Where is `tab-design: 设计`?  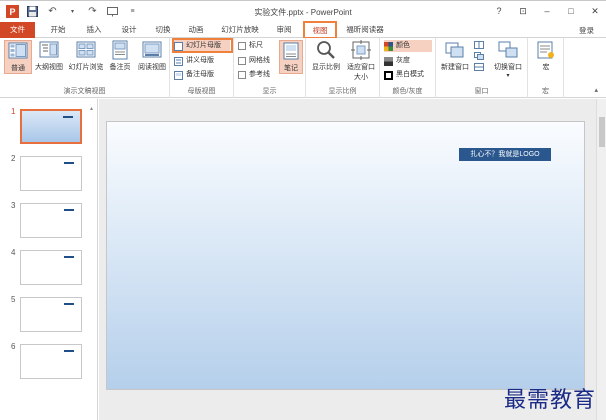
tab-design: 设计 is located at coordinates (129, 30).